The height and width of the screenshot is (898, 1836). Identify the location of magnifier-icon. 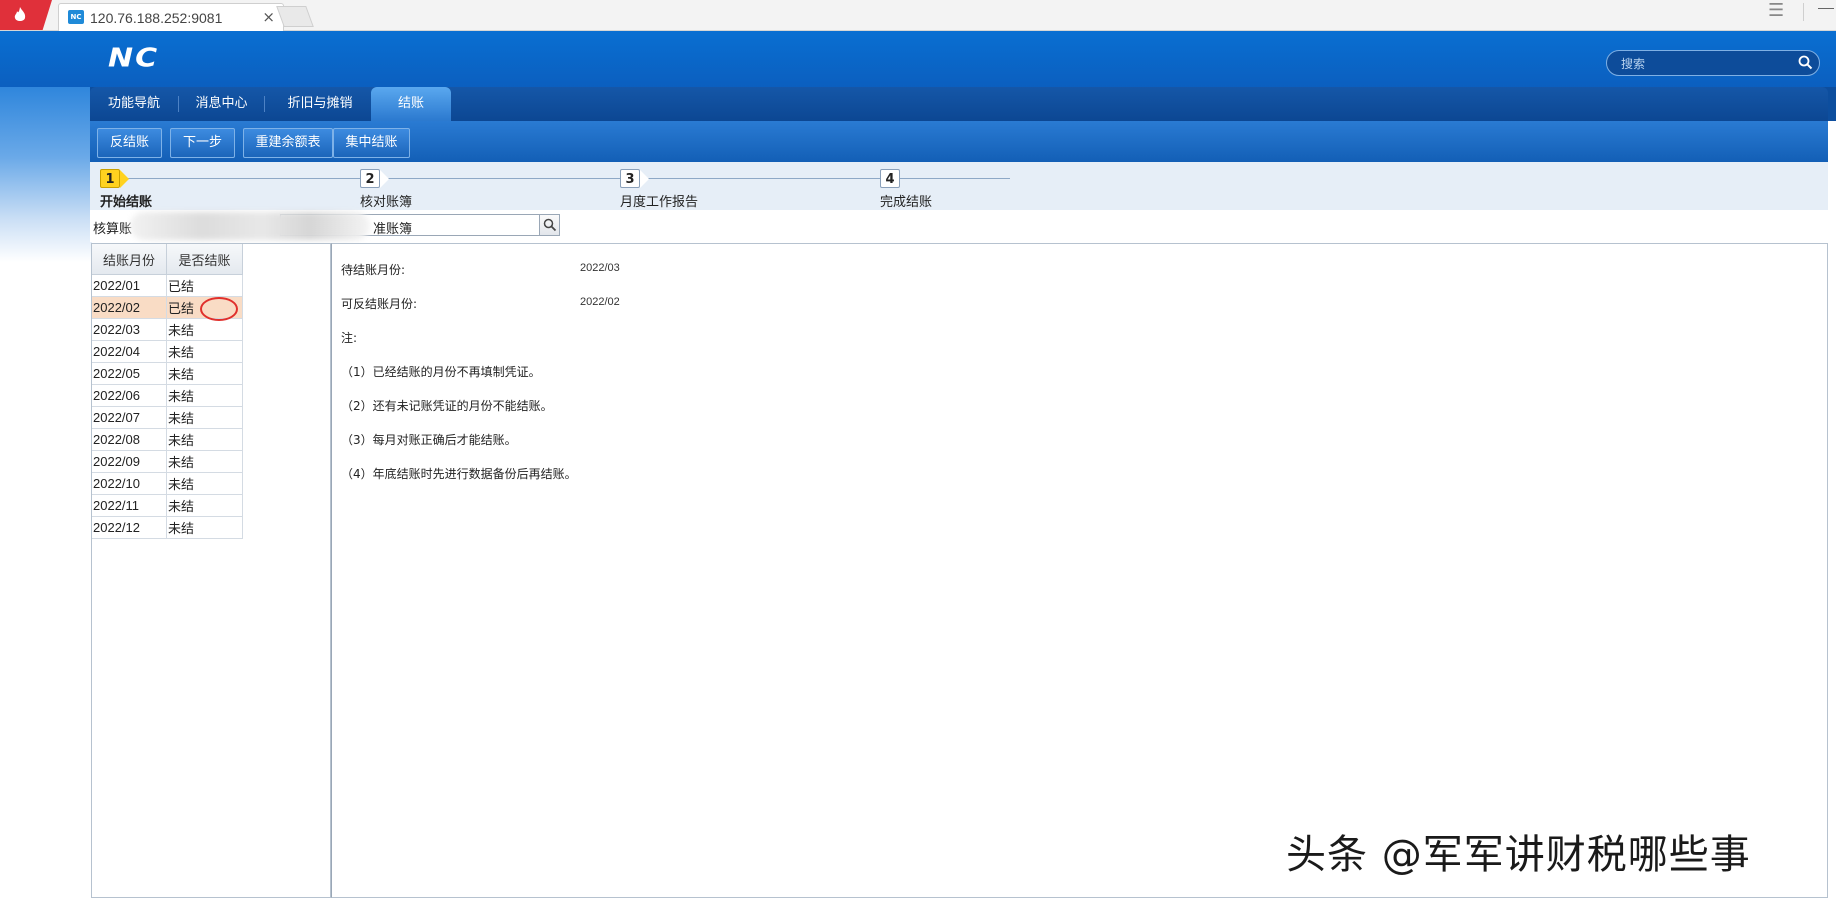
(550, 225).